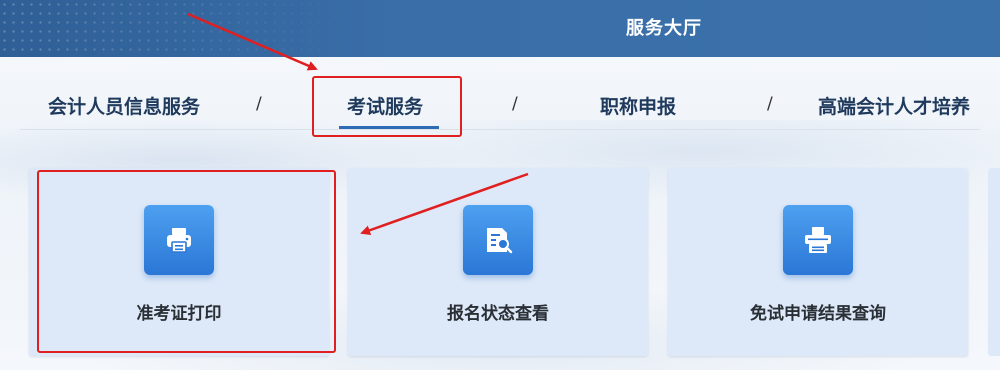 This screenshot has width=1000, height=370. I want to click on tab-accountant-info-service: 会计人员信息服务, so click(124, 105).